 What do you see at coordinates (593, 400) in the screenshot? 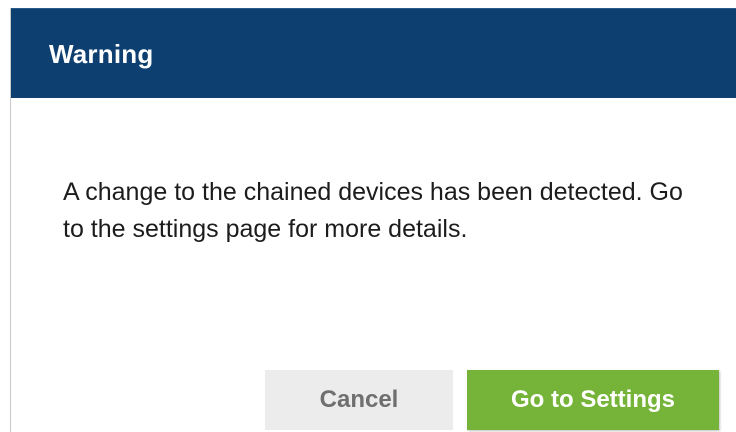
I see `go-to-settings-button: Go to Settings` at bounding box center [593, 400].